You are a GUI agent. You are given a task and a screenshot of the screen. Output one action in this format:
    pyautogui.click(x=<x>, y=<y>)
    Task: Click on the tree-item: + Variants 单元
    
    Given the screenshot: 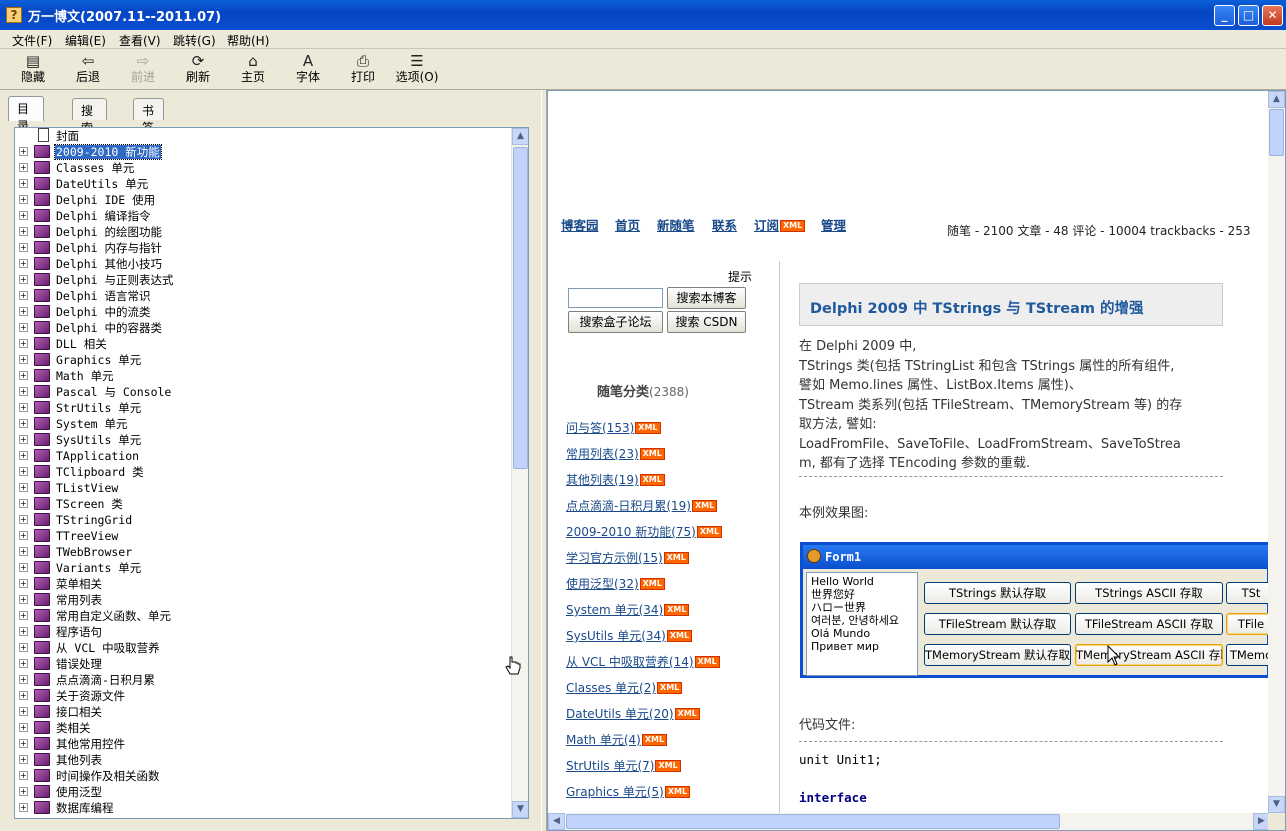 What is the action you would take?
    pyautogui.click(x=263, y=568)
    